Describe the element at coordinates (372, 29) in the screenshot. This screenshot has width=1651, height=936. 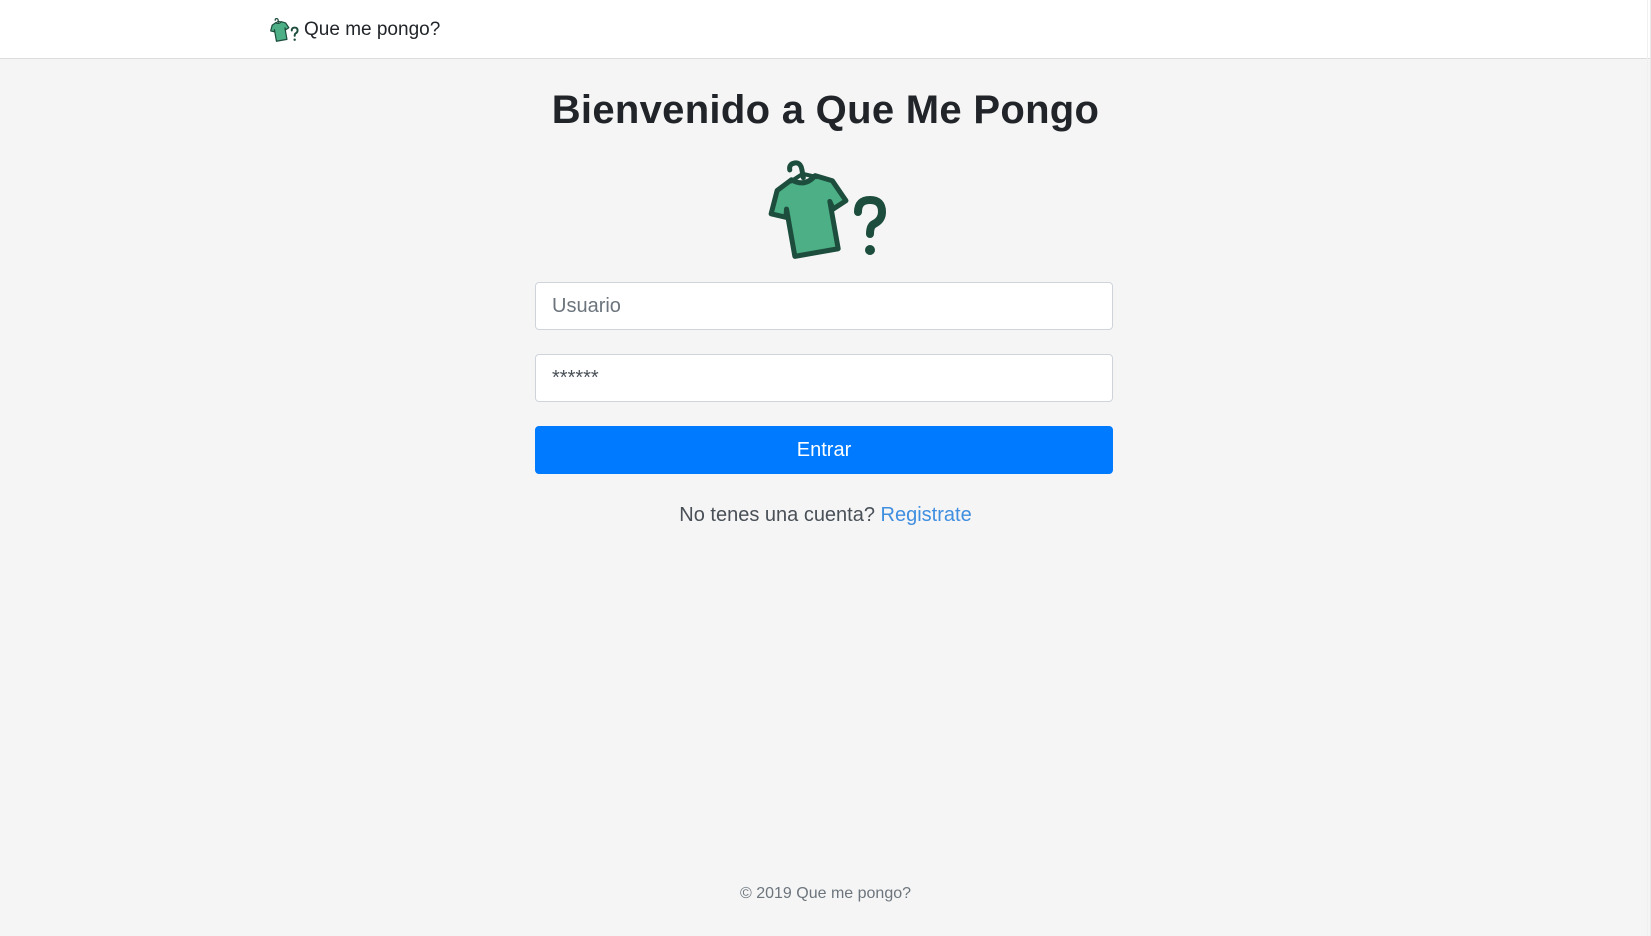
I see `brand-name: Que me pongo?` at that location.